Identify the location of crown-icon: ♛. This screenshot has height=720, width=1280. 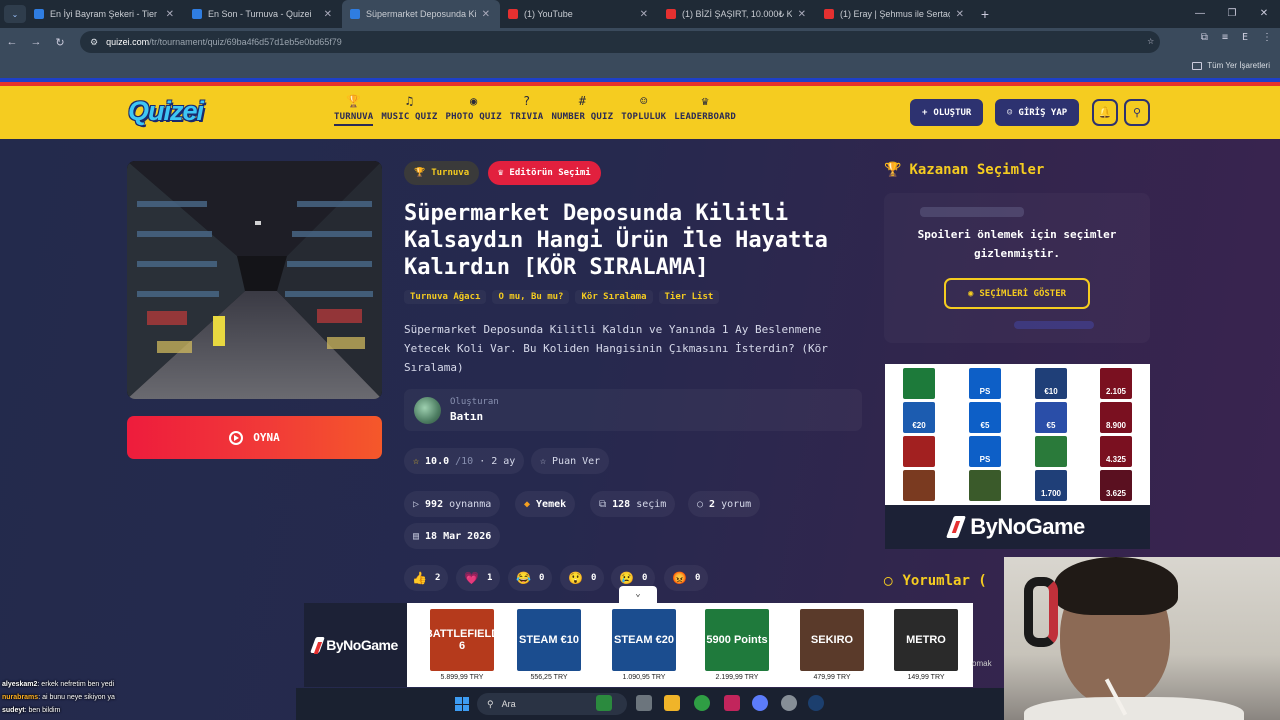
(501, 173).